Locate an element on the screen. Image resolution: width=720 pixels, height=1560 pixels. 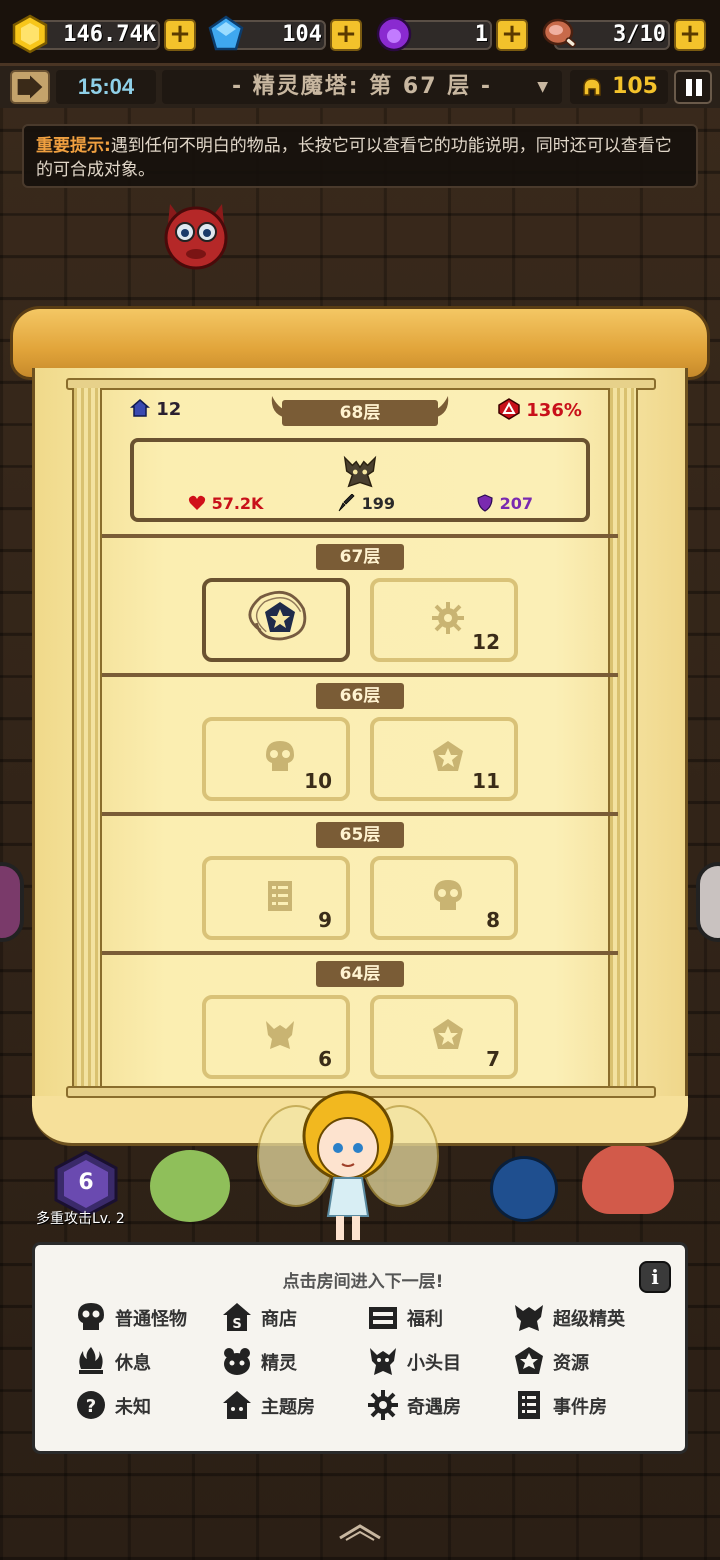
timer: 15:04 is located at coordinates (106, 87).